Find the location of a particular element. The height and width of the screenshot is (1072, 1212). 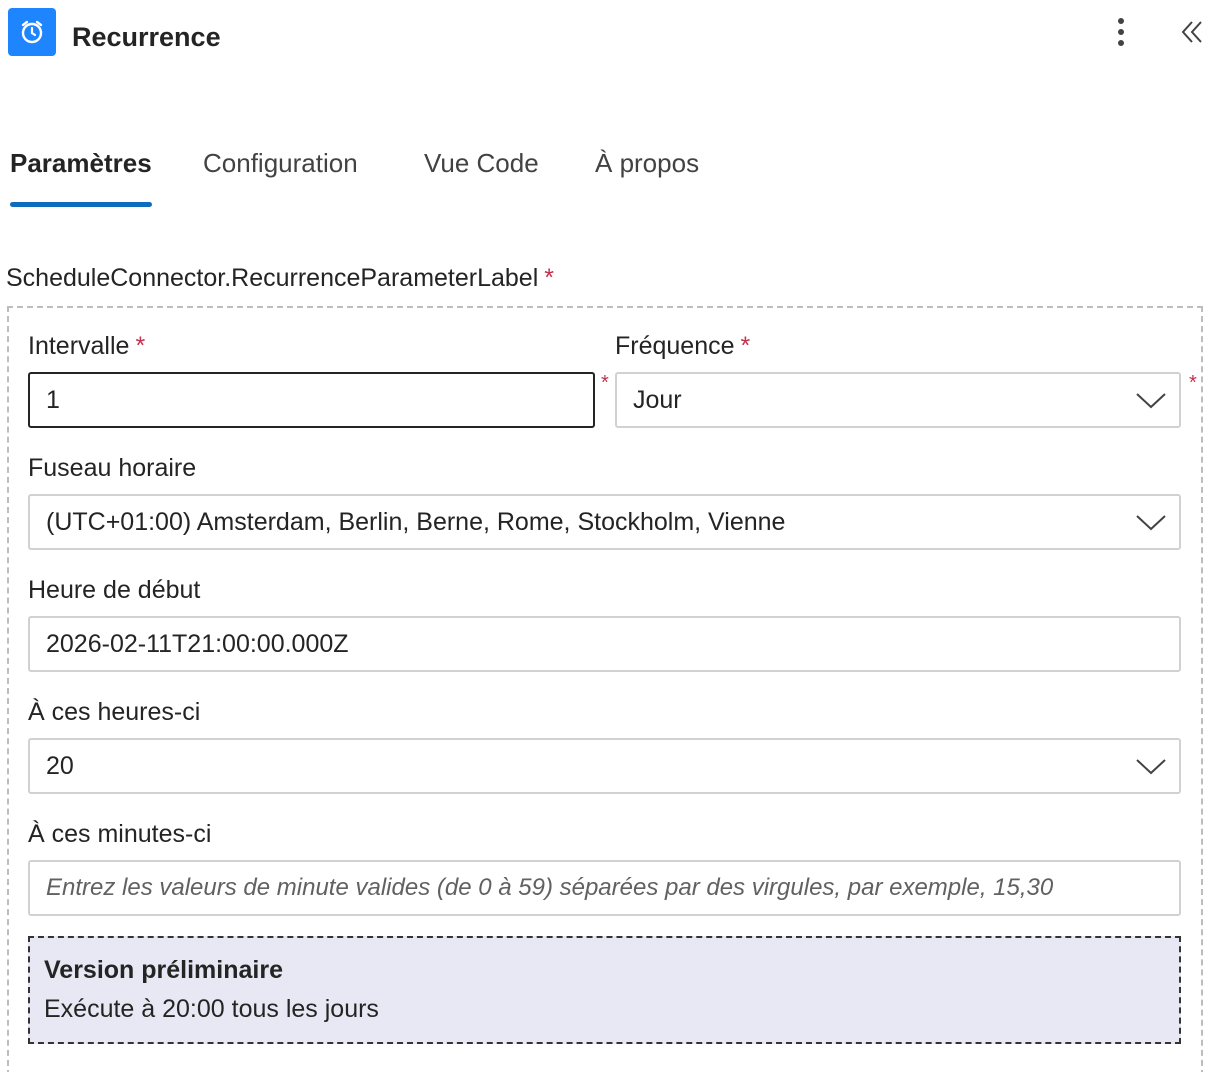

alarm-clock-icon is located at coordinates (32, 32).